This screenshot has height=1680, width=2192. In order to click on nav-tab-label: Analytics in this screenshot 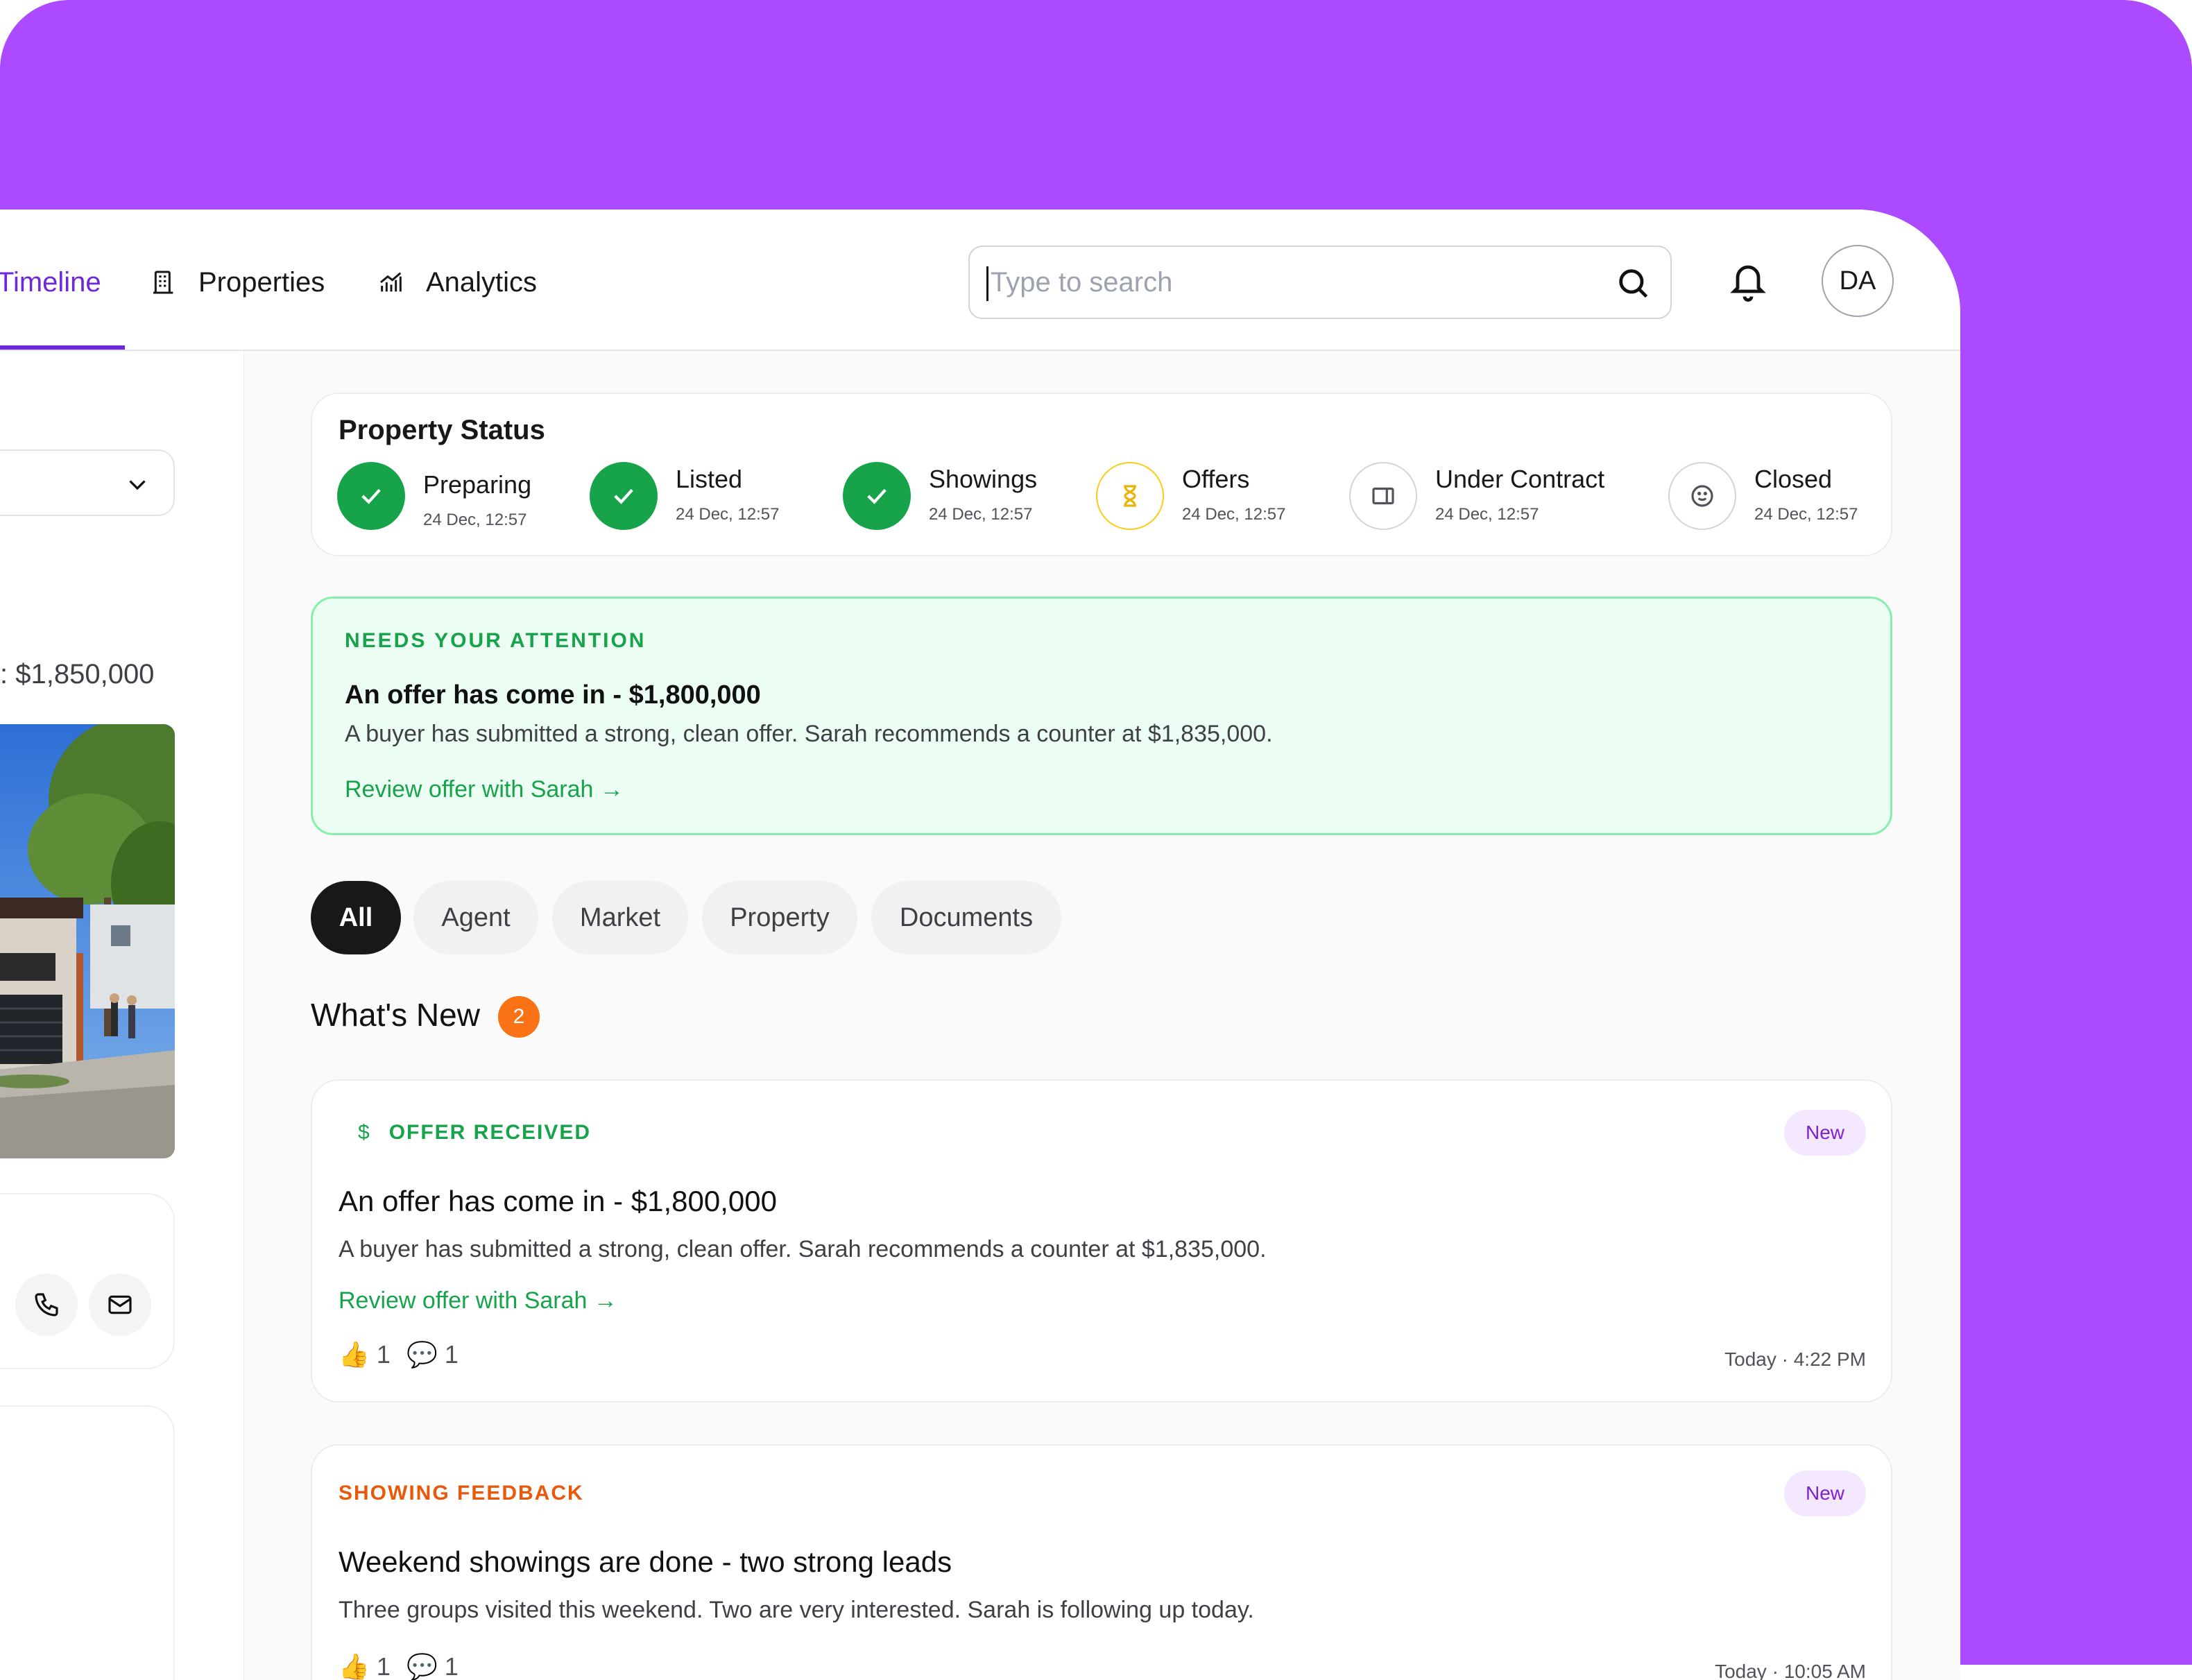, I will do `click(482, 282)`.